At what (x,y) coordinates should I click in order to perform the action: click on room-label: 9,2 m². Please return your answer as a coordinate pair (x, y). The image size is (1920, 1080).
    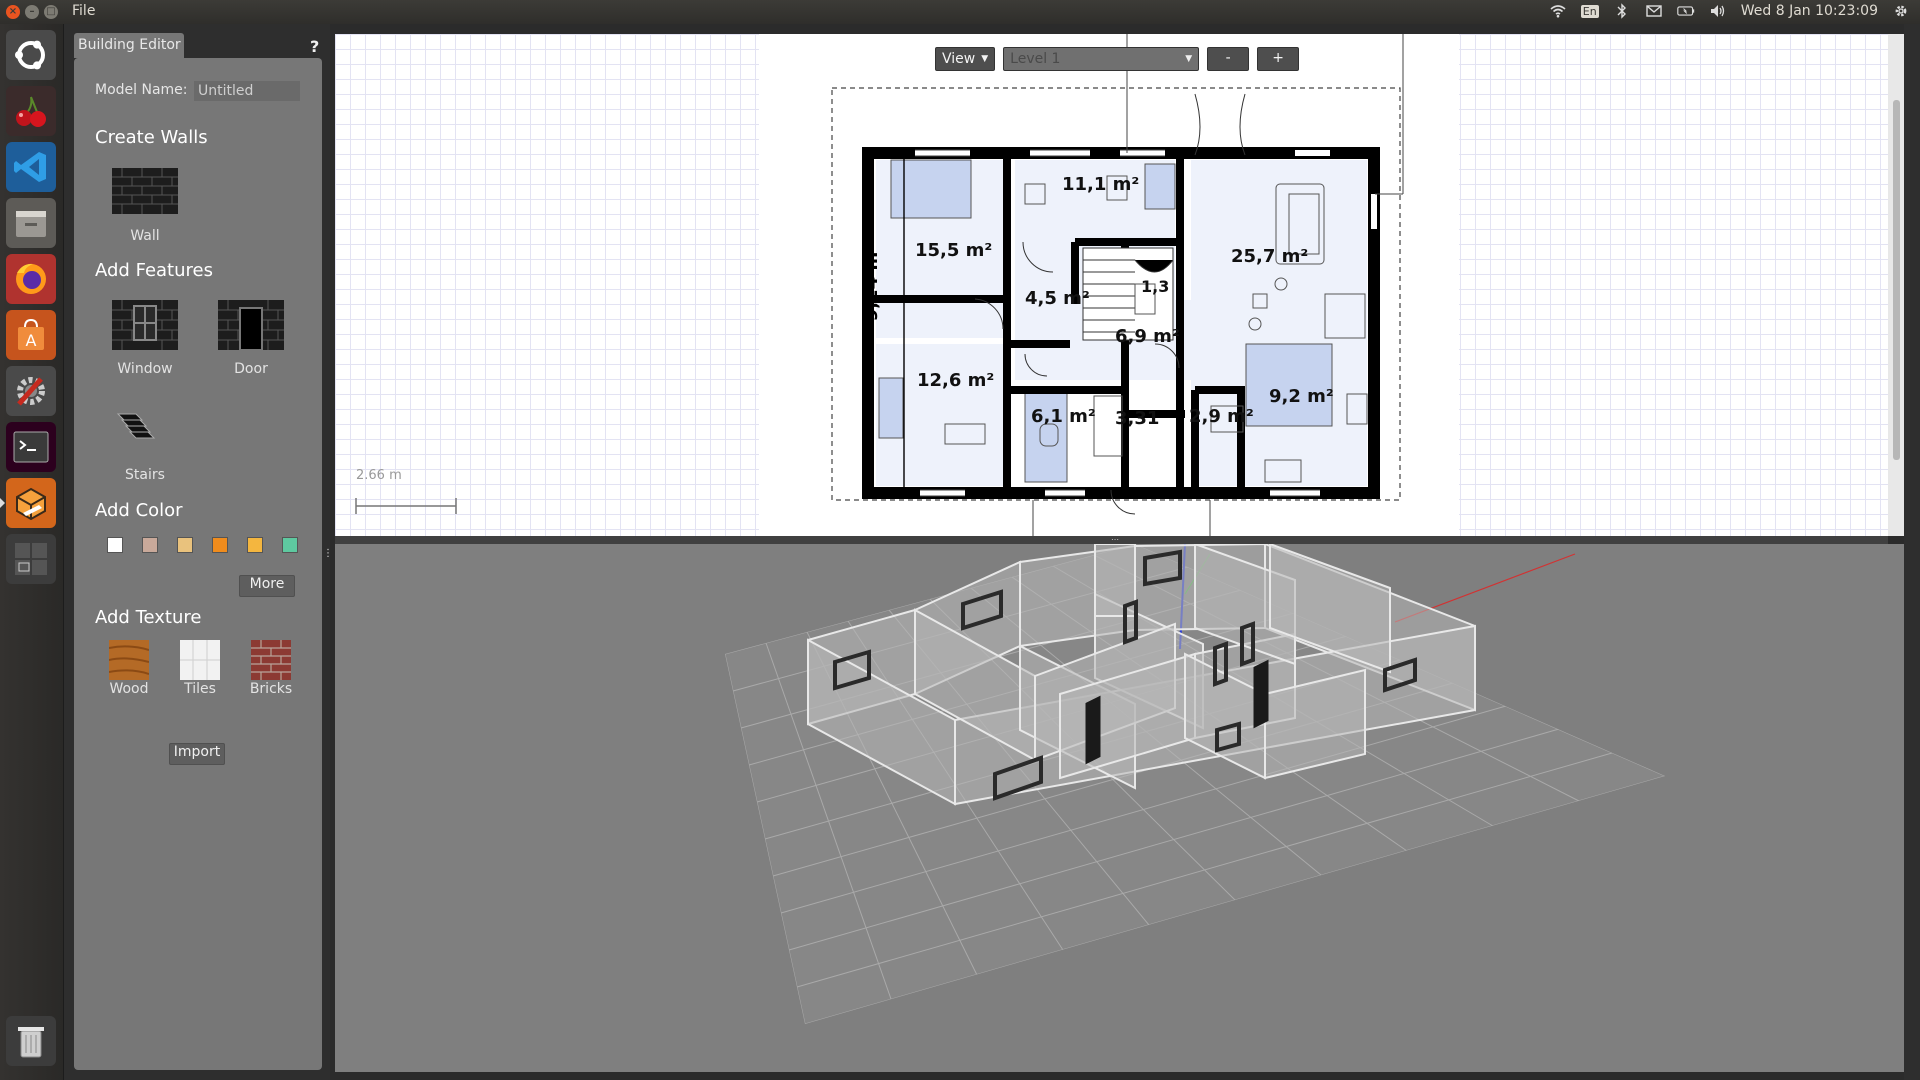
    Looking at the image, I should click on (1301, 396).